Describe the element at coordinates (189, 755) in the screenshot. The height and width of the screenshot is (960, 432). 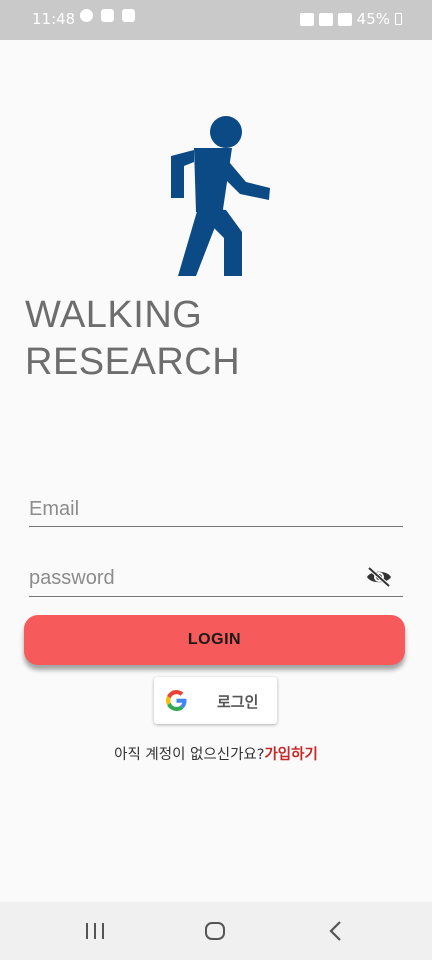
I see `signup-prompt: 아직 계정이 없으신가요?` at that location.